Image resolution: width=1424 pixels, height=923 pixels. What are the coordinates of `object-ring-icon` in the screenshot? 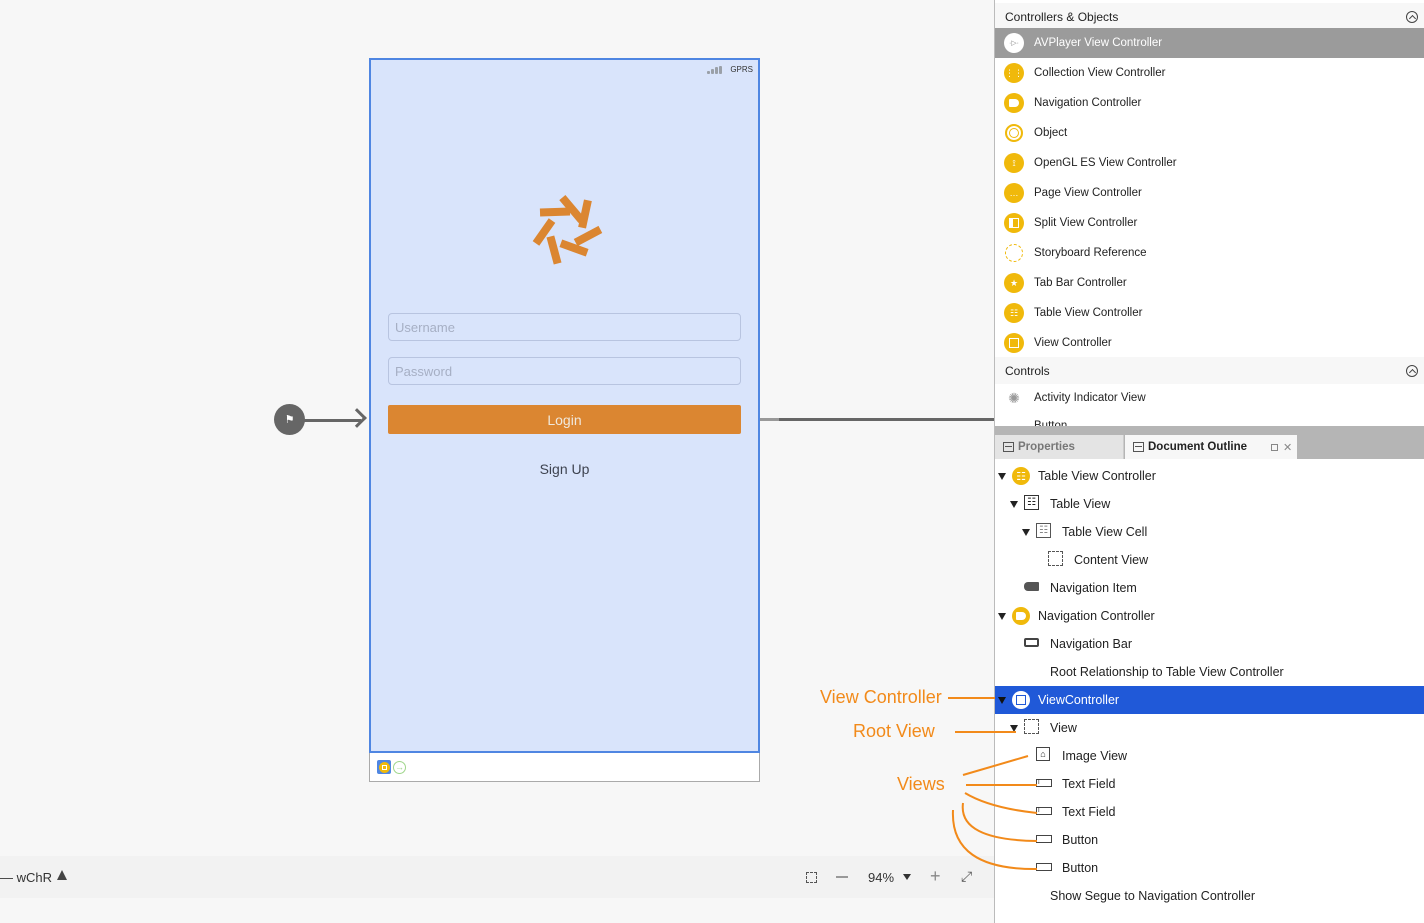 It's located at (1014, 133).